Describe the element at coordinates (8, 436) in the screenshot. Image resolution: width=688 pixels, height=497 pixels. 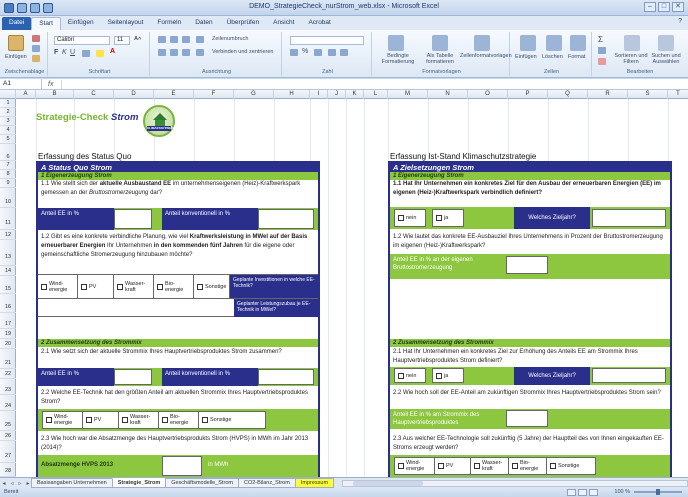
I see `row-header: 26` at that location.